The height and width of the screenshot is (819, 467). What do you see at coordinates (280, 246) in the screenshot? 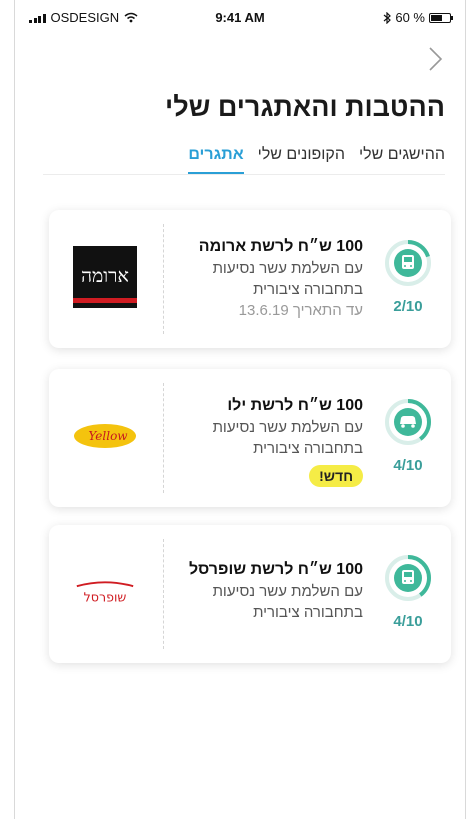
I see `card-title: 100 ש״ח לרשת ארומה` at bounding box center [280, 246].